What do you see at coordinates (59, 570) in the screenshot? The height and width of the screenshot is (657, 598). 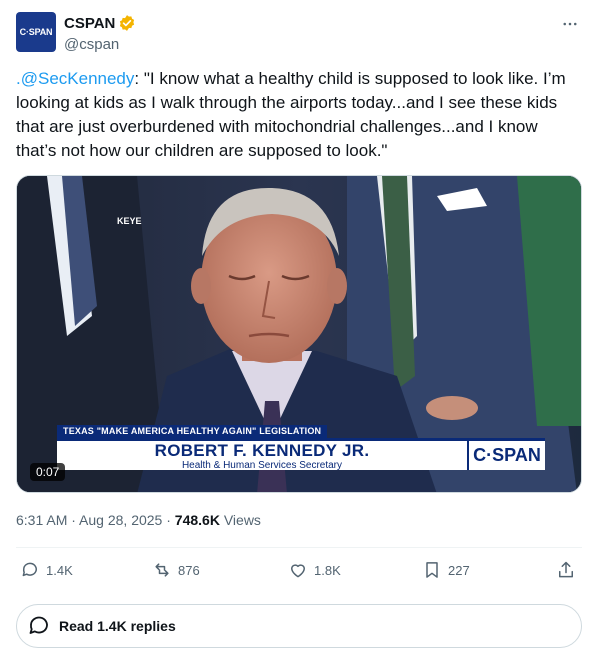 I see `reply-count: 1.4K` at bounding box center [59, 570].